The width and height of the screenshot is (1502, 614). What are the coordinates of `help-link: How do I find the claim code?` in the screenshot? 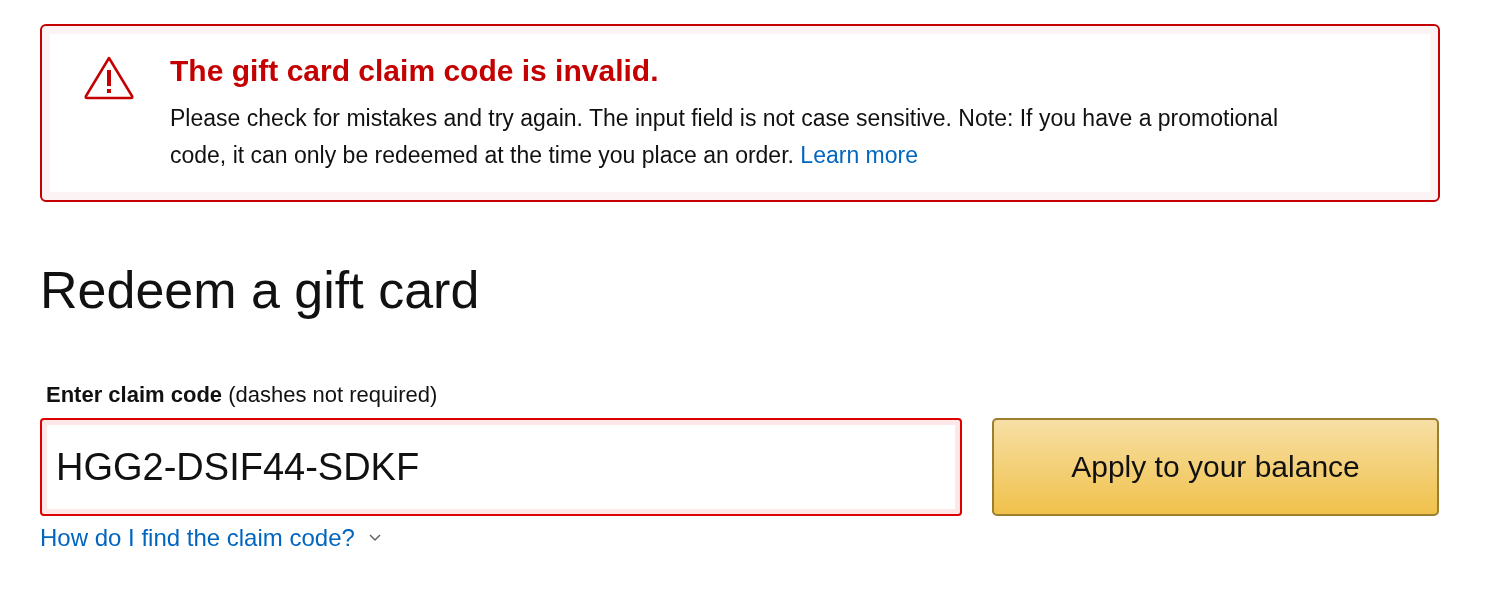 It's located at (210, 538).